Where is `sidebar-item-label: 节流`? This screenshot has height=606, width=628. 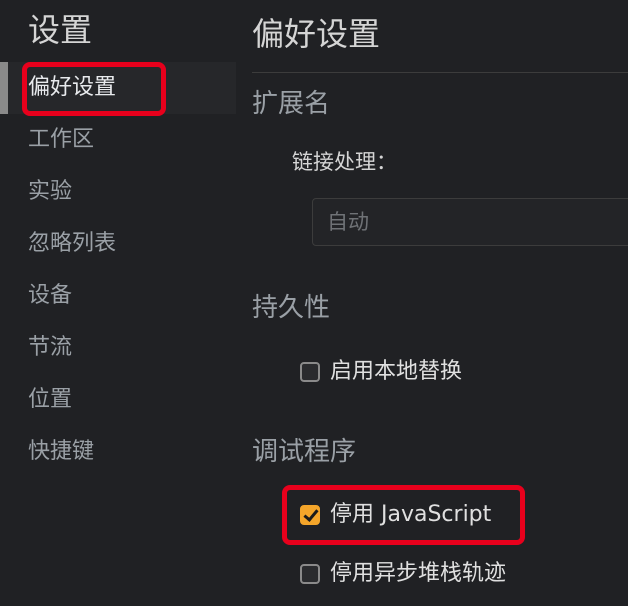 sidebar-item-label: 节流 is located at coordinates (50, 347).